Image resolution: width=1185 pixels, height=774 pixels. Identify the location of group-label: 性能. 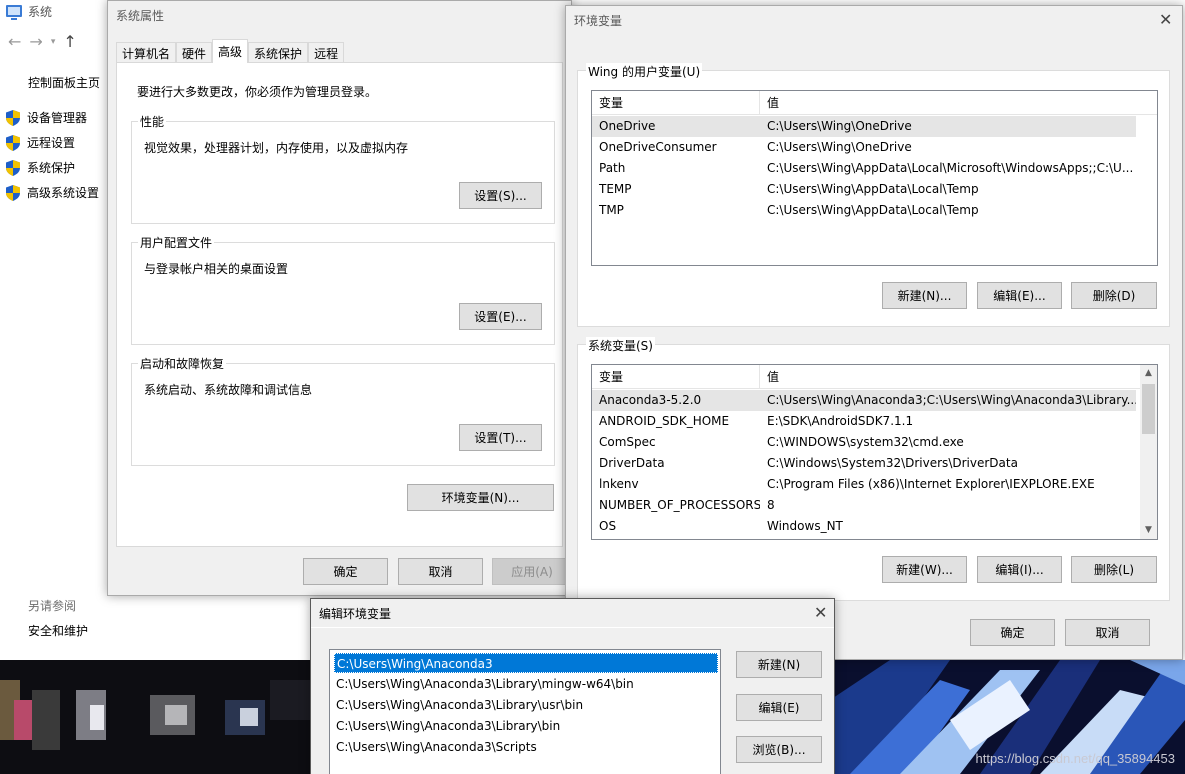
(152, 121).